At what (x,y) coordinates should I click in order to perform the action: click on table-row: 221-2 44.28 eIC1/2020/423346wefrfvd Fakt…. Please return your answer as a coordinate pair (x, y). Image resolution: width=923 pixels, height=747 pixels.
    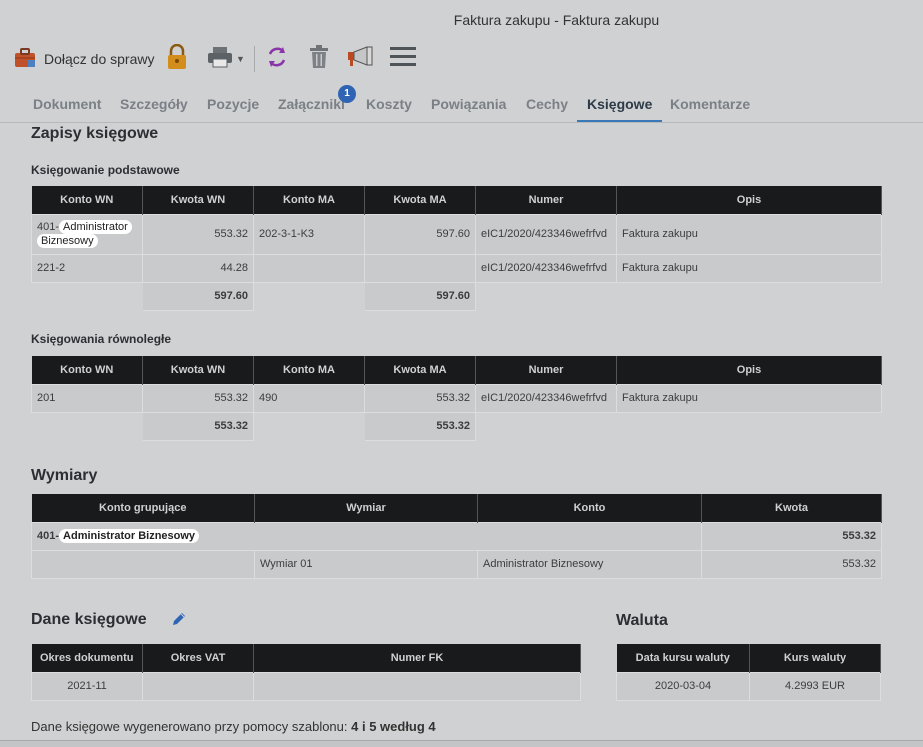
    Looking at the image, I should click on (456, 268).